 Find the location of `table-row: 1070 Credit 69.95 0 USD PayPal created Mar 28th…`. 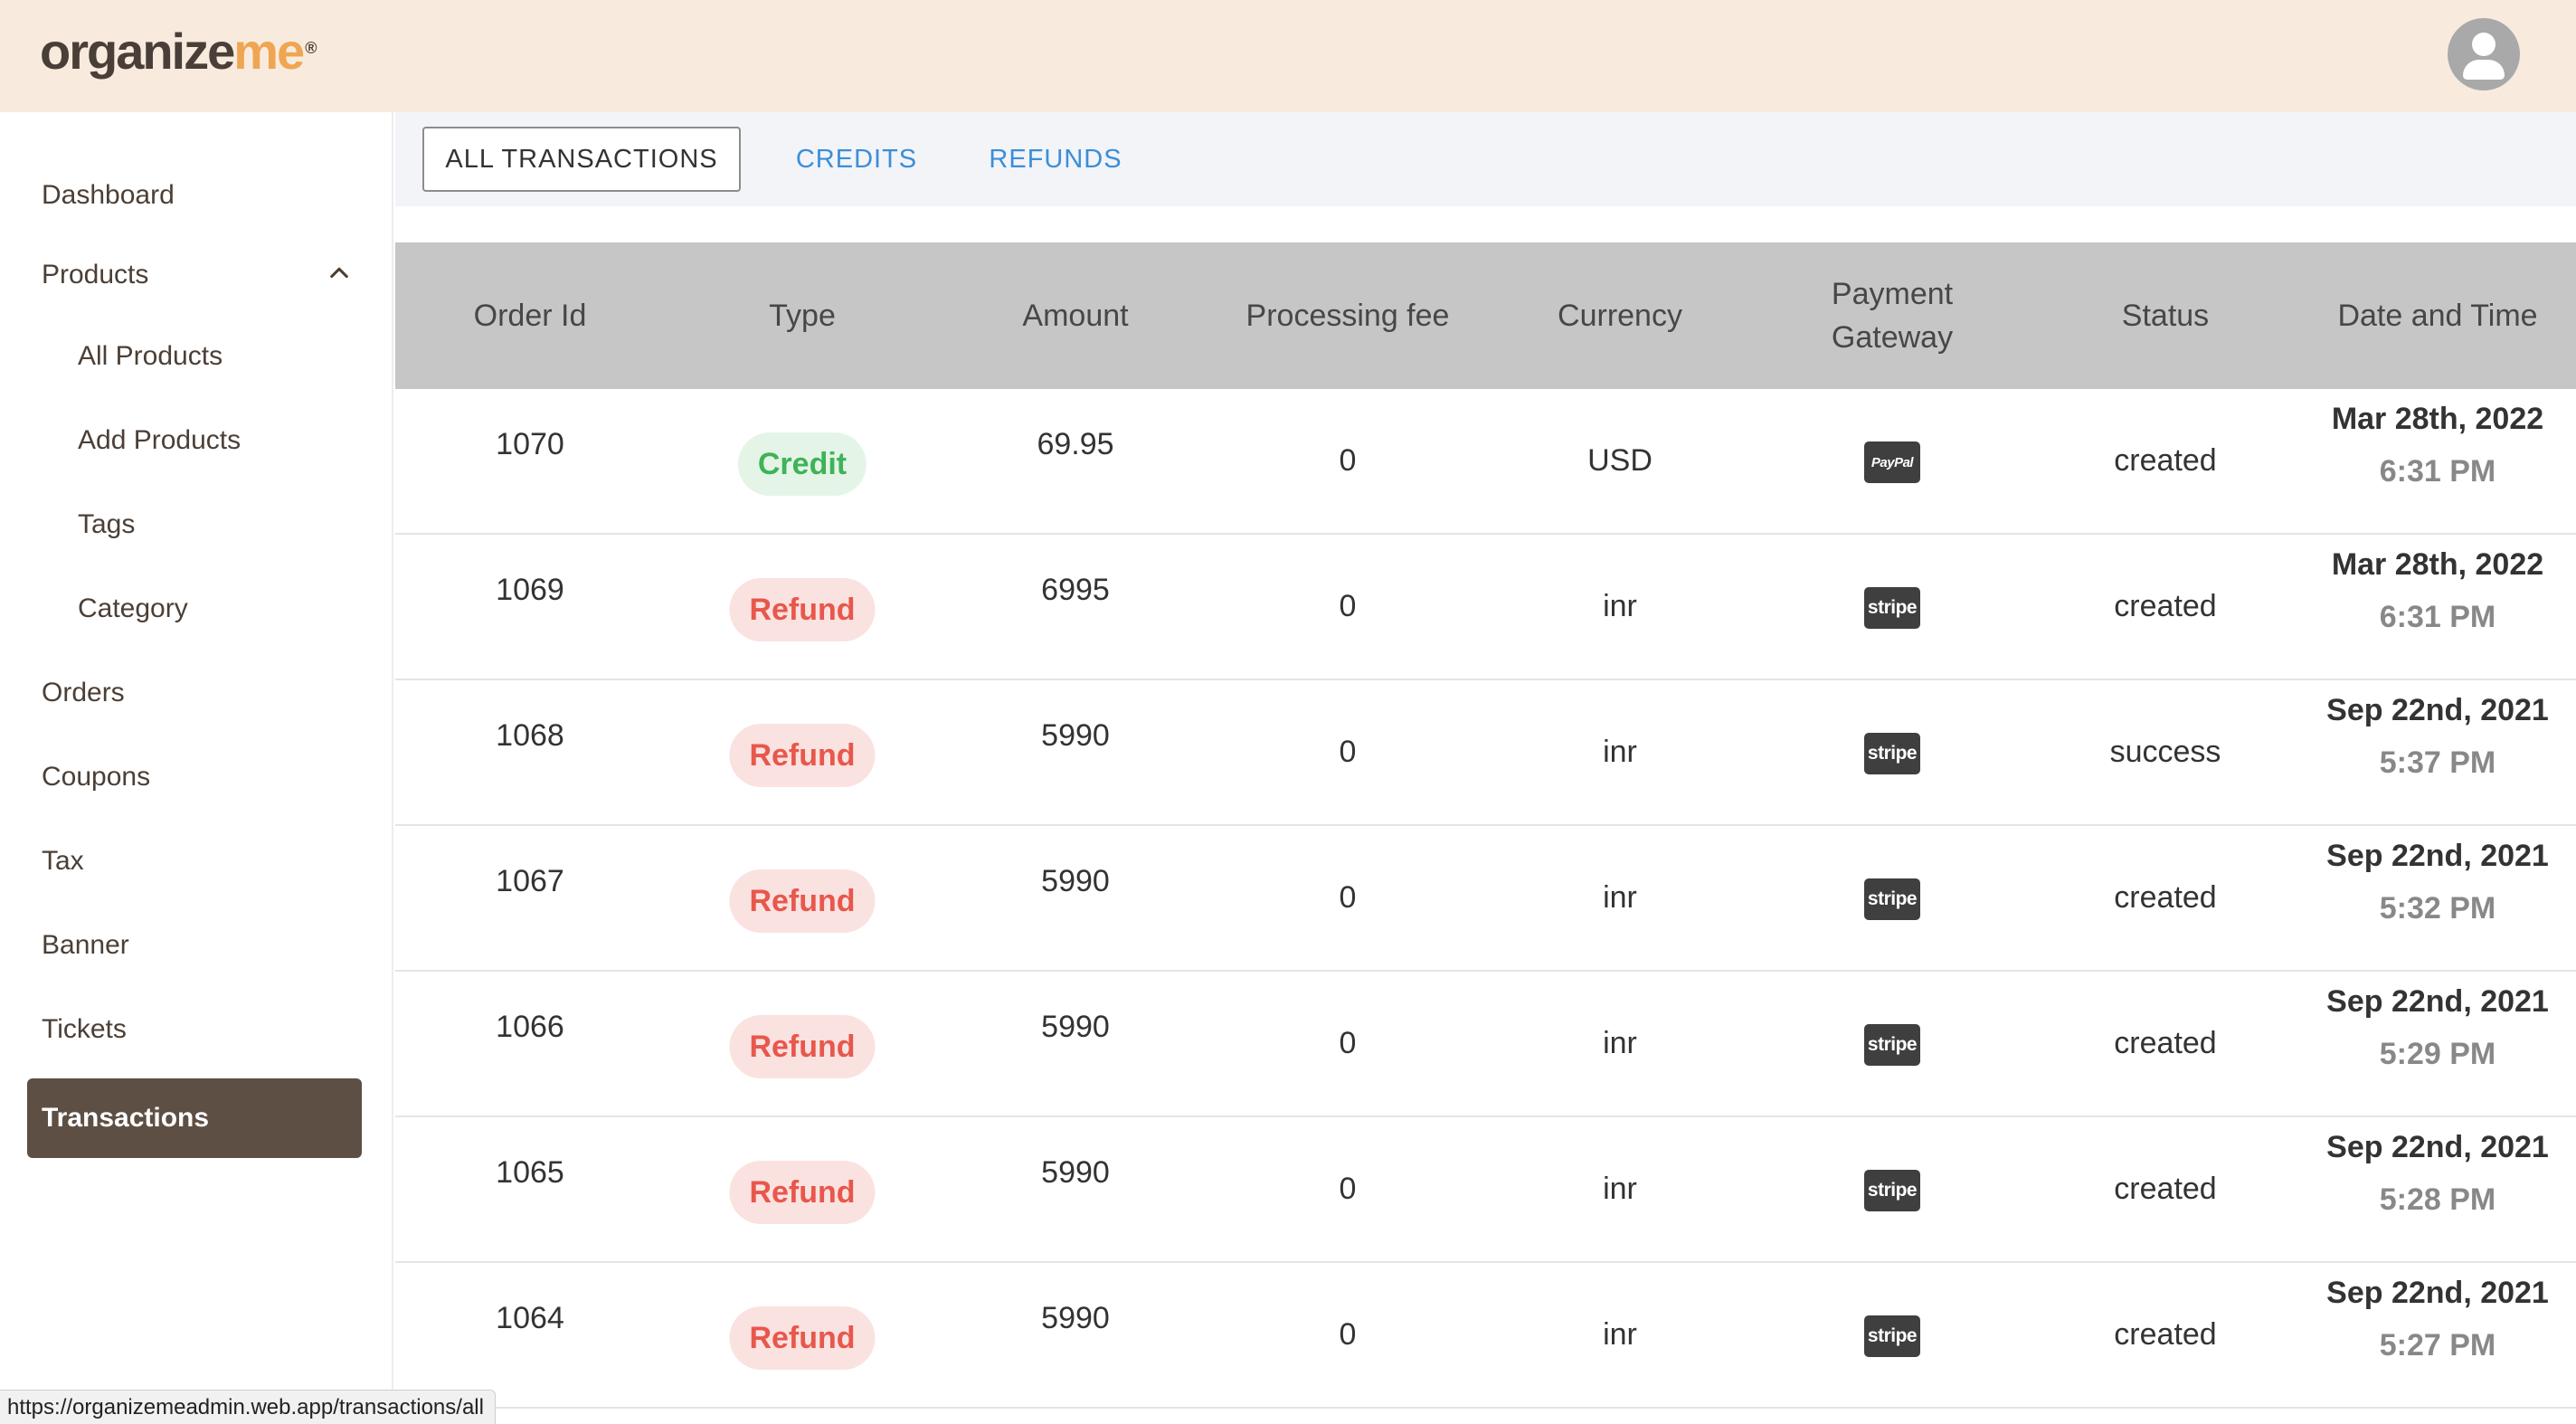

table-row: 1070 Credit 69.95 0 USD PayPal created Mar 28th… is located at coordinates (1486, 462).